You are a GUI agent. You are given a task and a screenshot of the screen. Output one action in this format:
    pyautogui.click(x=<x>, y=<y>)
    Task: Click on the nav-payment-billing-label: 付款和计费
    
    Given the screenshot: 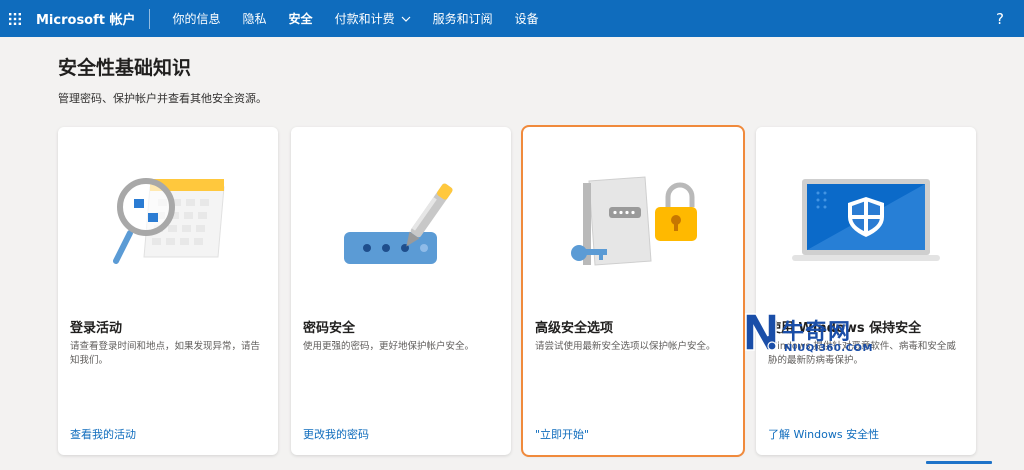 What is the action you would take?
    pyautogui.click(x=364, y=19)
    